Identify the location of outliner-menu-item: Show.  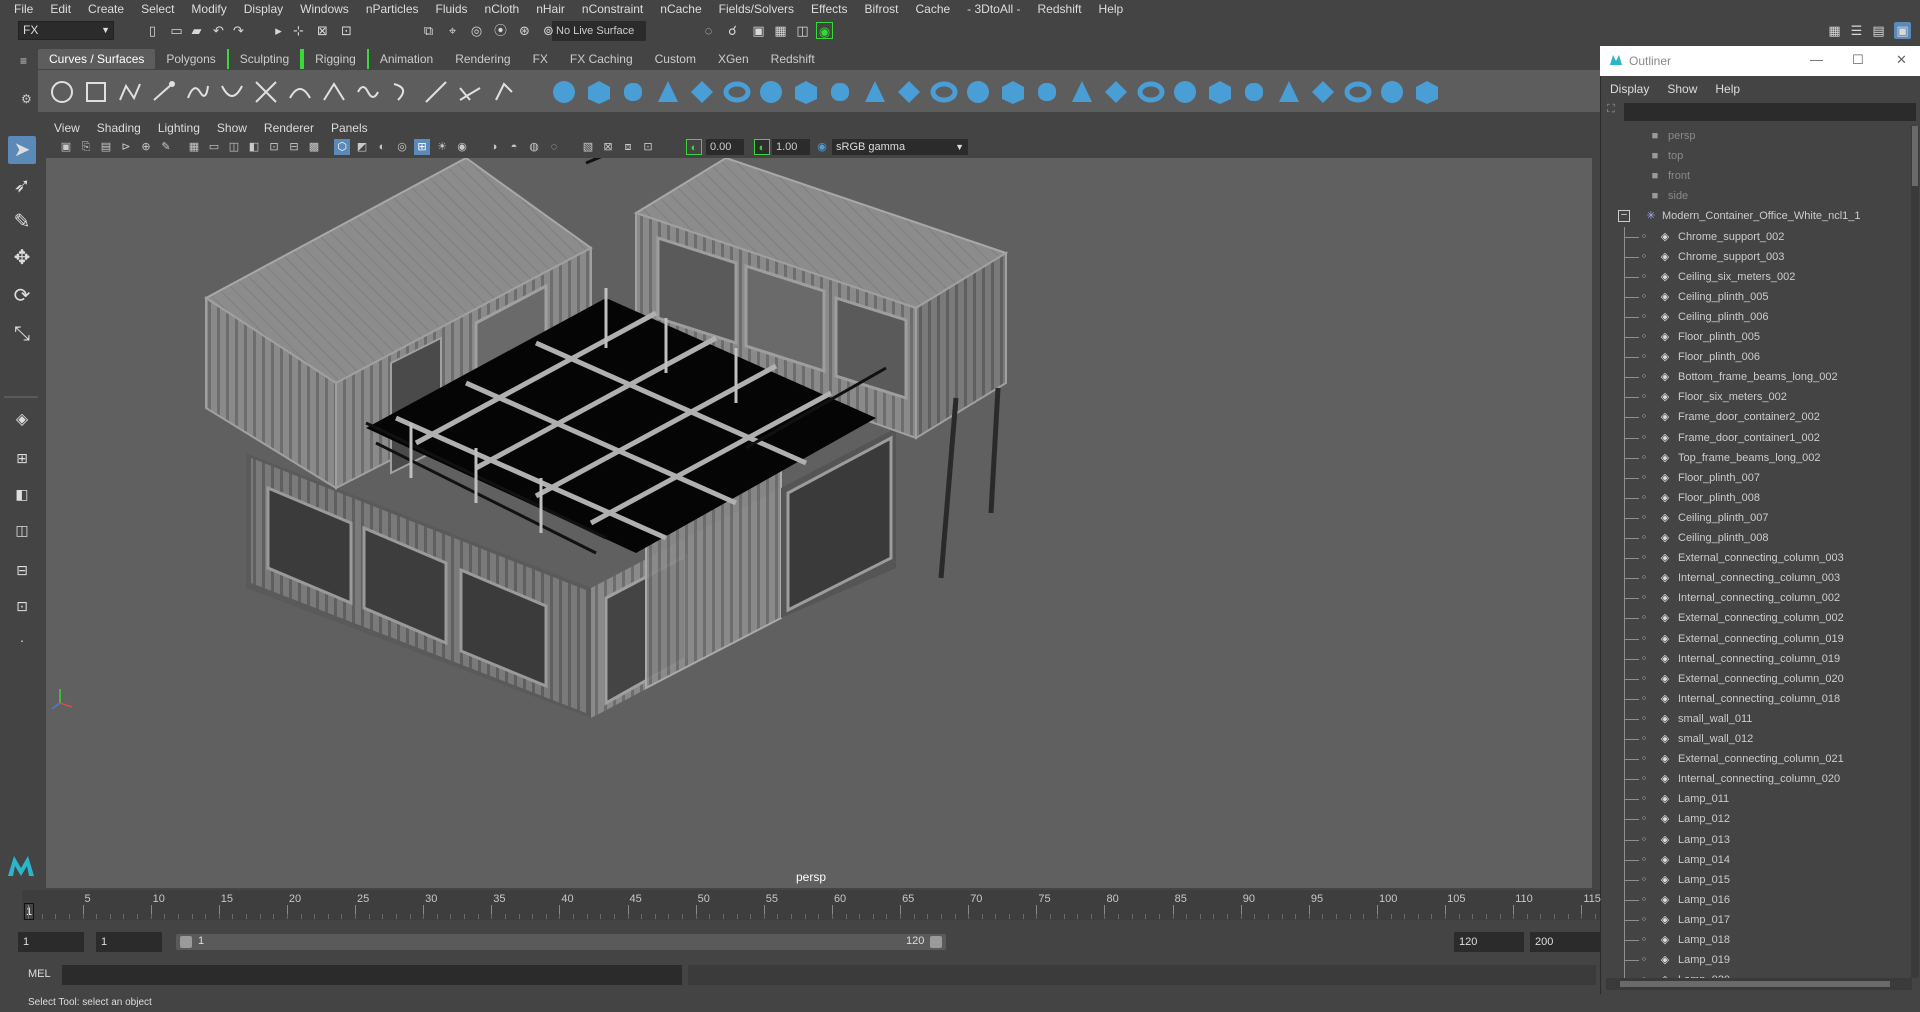
(1681, 89).